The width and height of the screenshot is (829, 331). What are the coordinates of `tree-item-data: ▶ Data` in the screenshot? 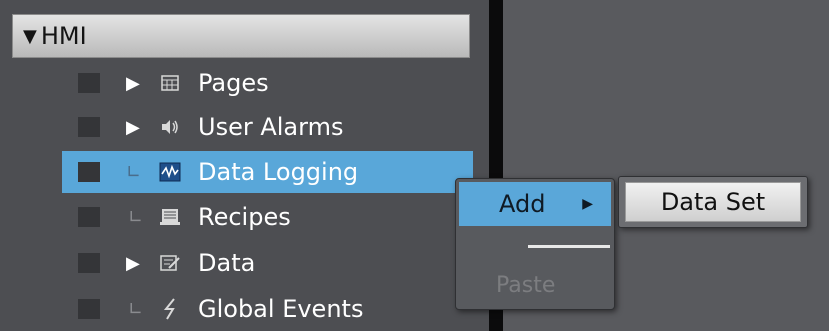 It's located at (235, 263).